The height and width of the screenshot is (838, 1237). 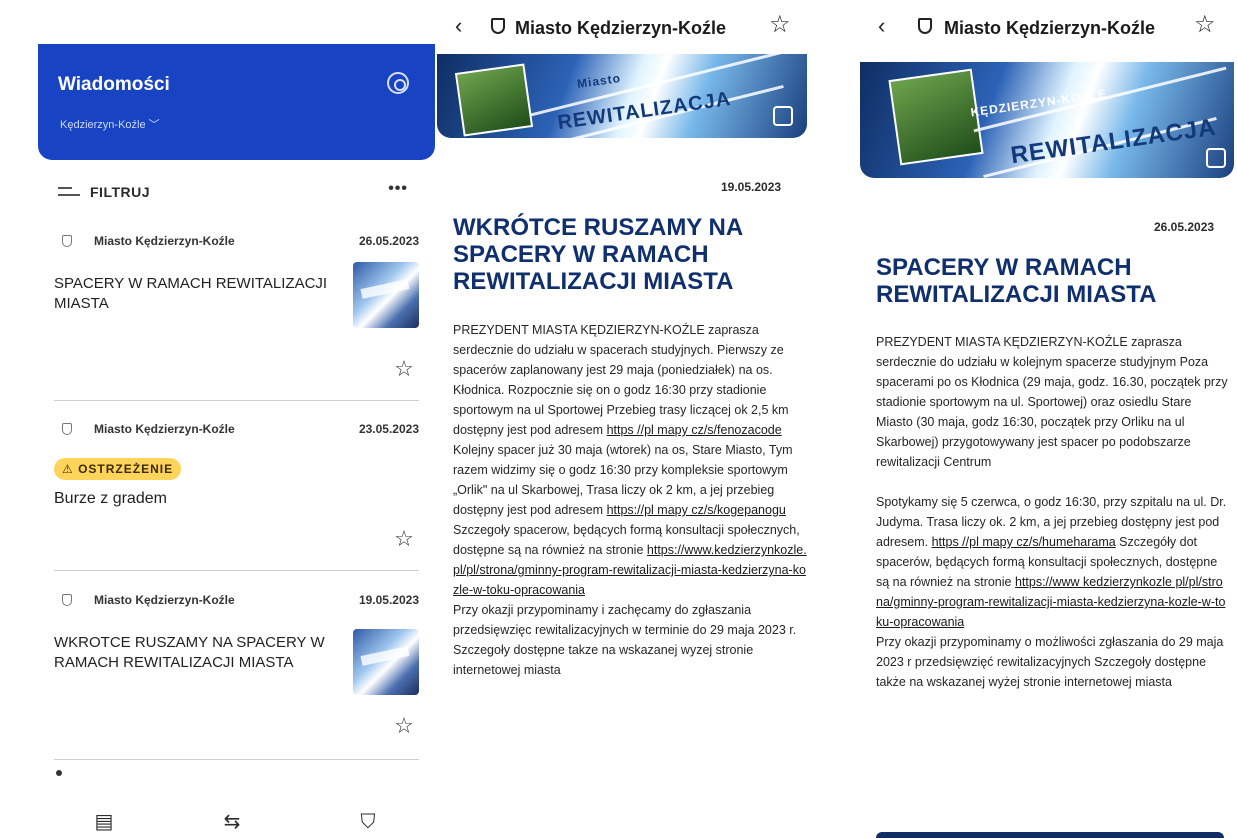 I want to click on route-icon: ⇆, so click(x=232, y=822).